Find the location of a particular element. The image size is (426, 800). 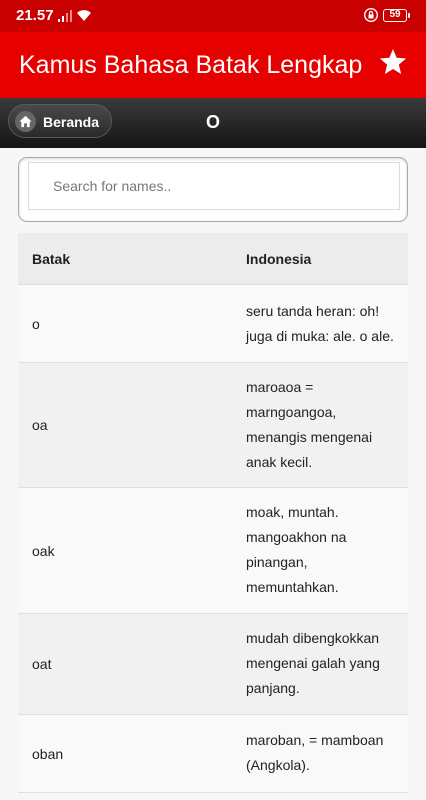

page-title: O is located at coordinates (213, 122).